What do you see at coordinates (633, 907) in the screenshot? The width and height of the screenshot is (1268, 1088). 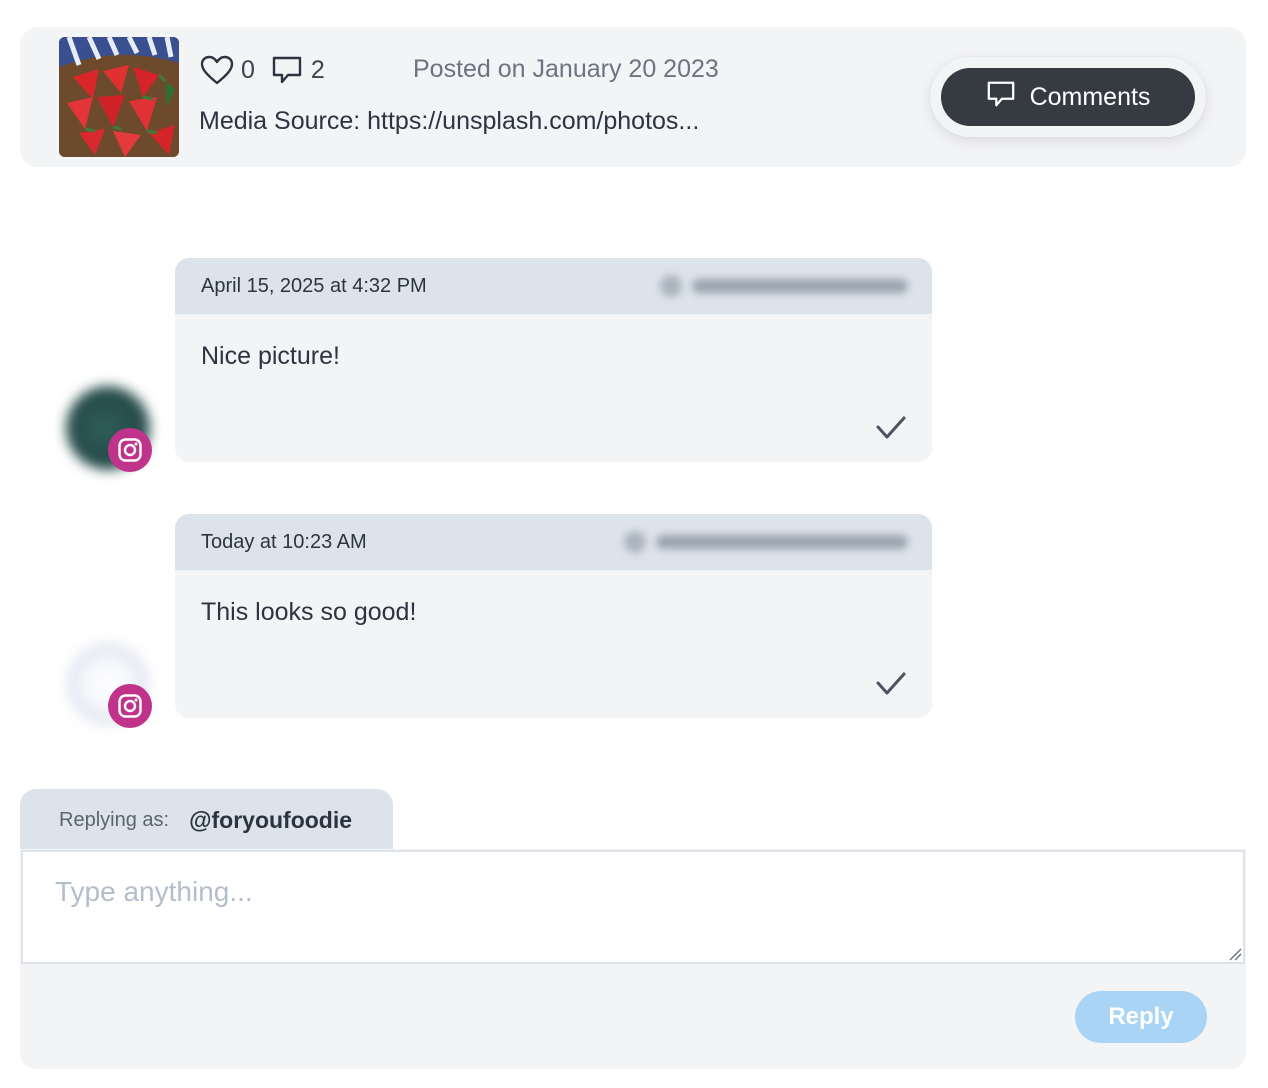 I see `reply-input` at bounding box center [633, 907].